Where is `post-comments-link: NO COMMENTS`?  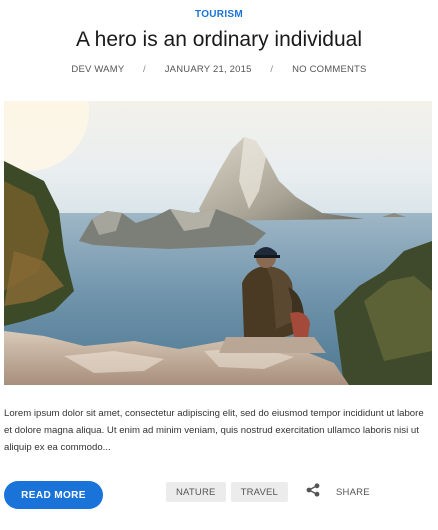 post-comments-link: NO COMMENTS is located at coordinates (329, 69).